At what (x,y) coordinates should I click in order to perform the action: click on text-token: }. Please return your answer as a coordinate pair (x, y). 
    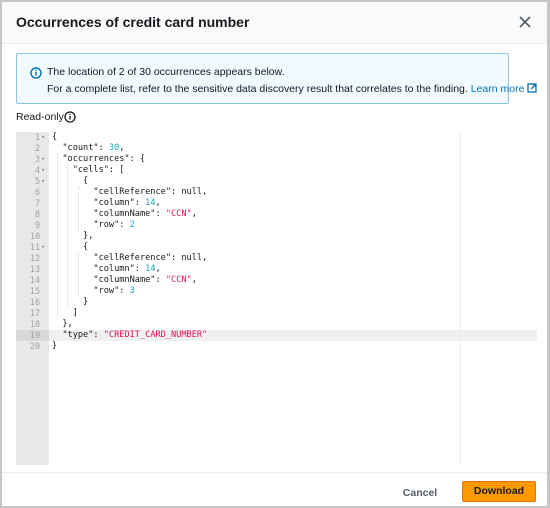
    Looking at the image, I should click on (55, 346).